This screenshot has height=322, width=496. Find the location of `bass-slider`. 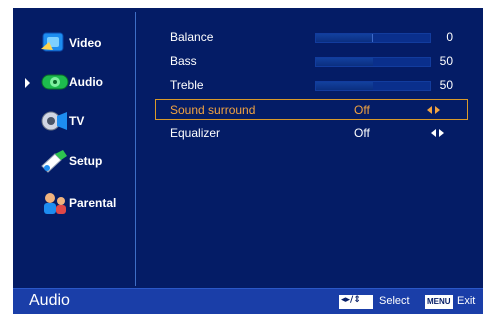

bass-slider is located at coordinates (373, 62).